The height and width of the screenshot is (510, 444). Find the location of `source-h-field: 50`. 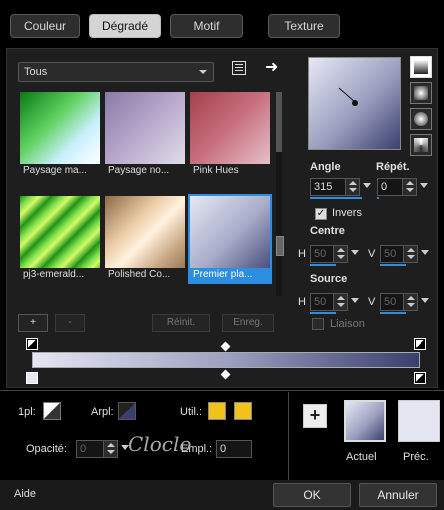

source-h-field: 50 is located at coordinates (334, 302).